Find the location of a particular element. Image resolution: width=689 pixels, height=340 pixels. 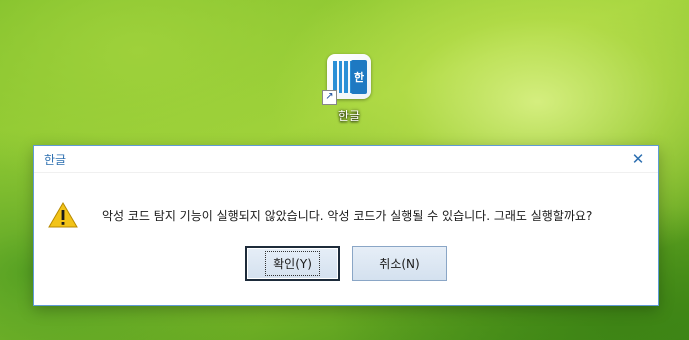

dialog-title: 한글 is located at coordinates (55, 159).